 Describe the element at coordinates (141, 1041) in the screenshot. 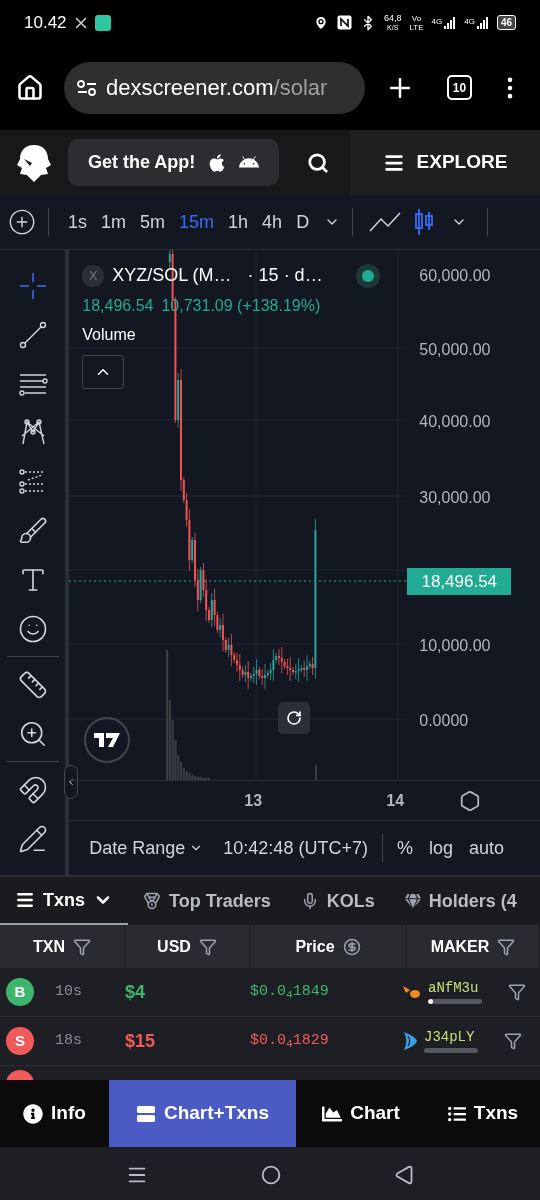

I see `usd-amount: $15` at that location.